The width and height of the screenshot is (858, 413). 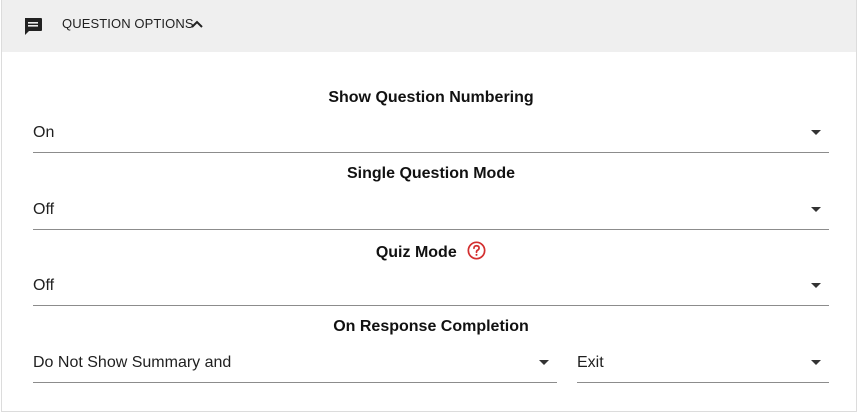 I want to click on select-value: Exit, so click(x=590, y=362).